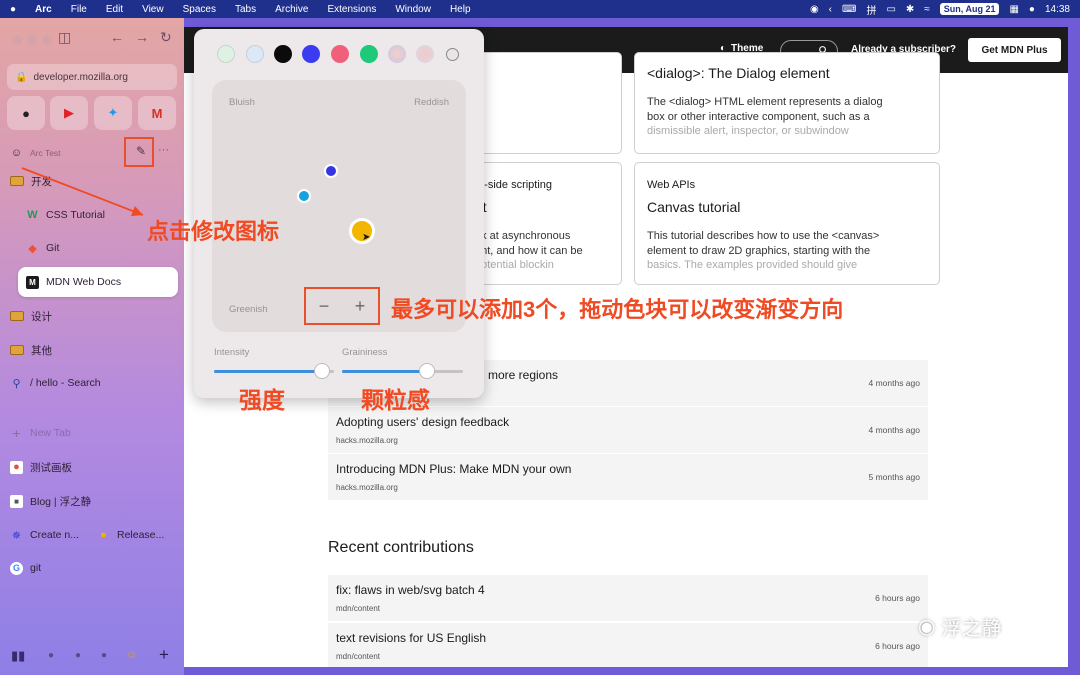  Describe the element at coordinates (331, 171) in the screenshot. I see `color-handle-blue` at that location.